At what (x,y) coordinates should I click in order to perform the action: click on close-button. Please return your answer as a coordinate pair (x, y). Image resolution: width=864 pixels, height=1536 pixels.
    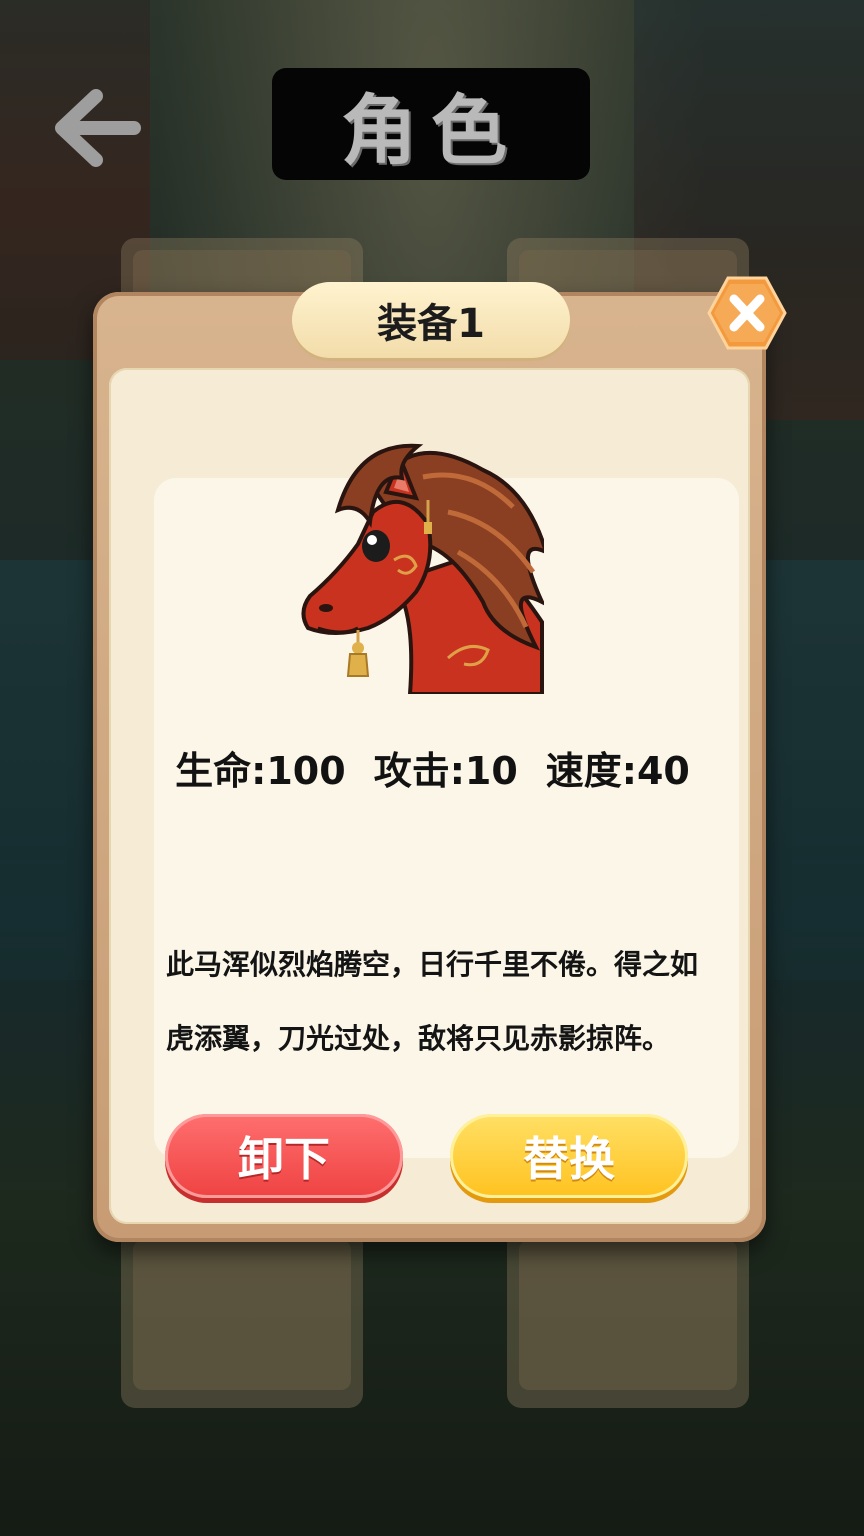
    Looking at the image, I should click on (747, 313).